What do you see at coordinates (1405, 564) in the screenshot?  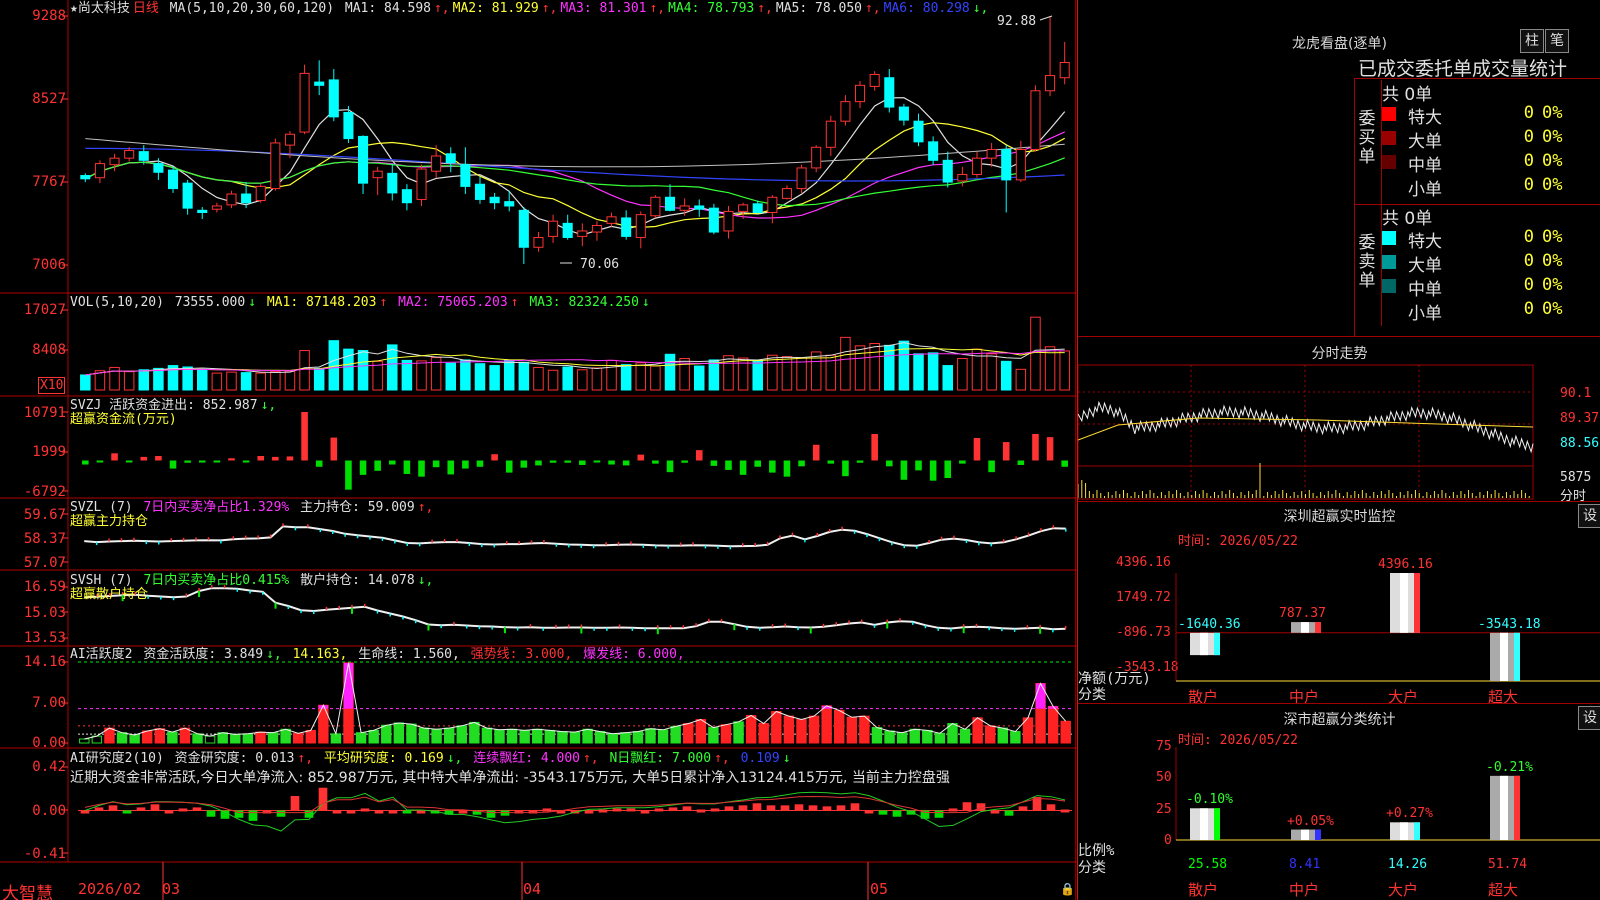 I see `monitor-value: 4396.16` at bounding box center [1405, 564].